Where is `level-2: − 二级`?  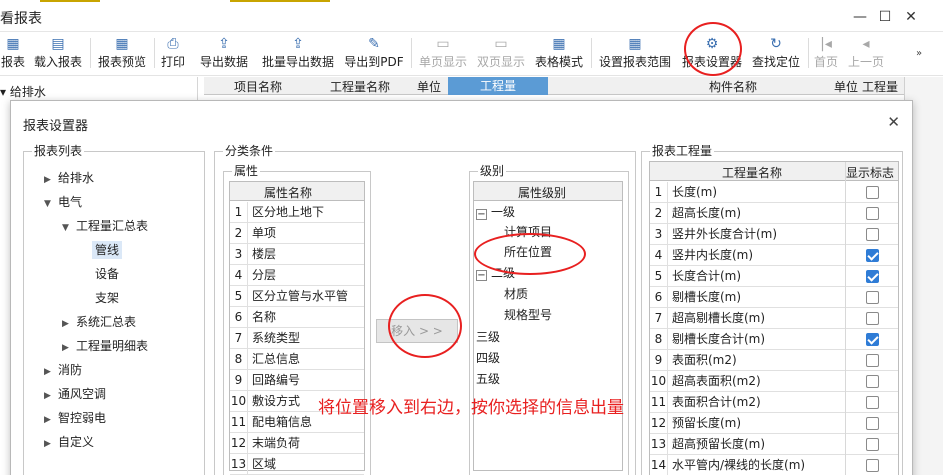
level-2: − 二级 is located at coordinates (495, 273).